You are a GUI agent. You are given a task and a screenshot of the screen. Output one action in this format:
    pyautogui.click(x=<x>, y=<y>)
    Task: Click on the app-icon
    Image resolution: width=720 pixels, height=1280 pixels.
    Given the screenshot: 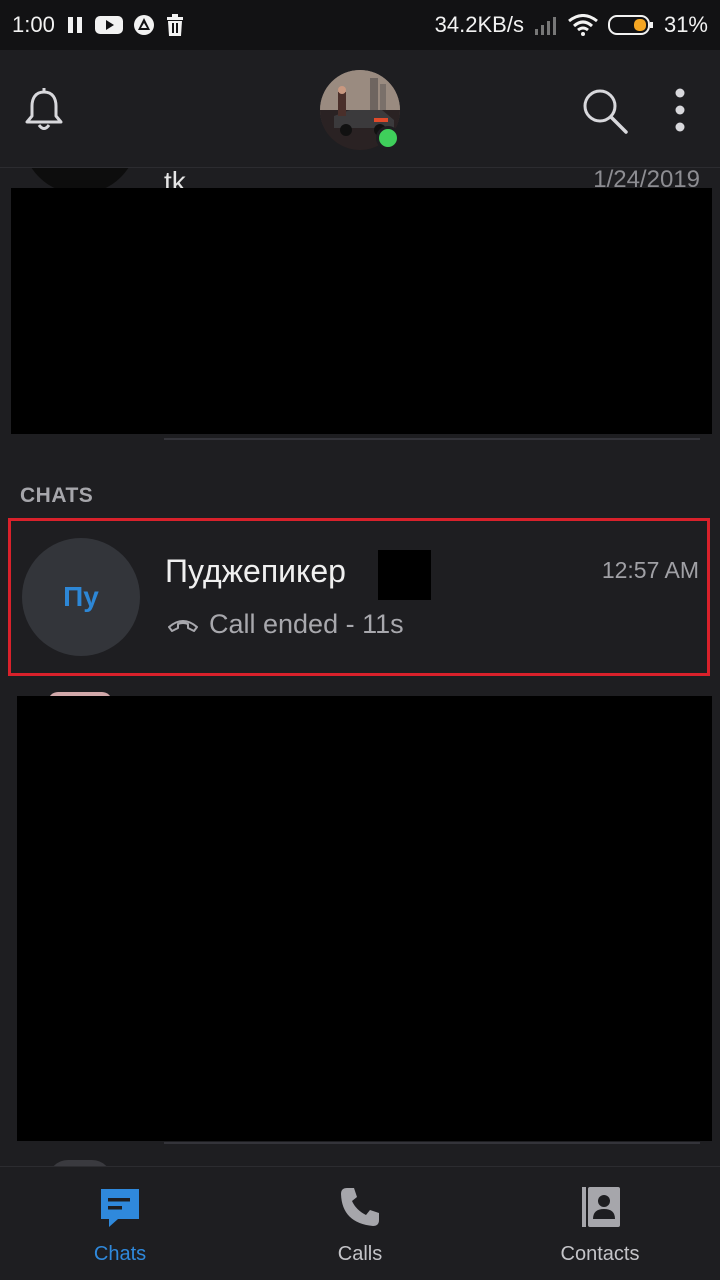 What is the action you would take?
    pyautogui.click(x=144, y=25)
    